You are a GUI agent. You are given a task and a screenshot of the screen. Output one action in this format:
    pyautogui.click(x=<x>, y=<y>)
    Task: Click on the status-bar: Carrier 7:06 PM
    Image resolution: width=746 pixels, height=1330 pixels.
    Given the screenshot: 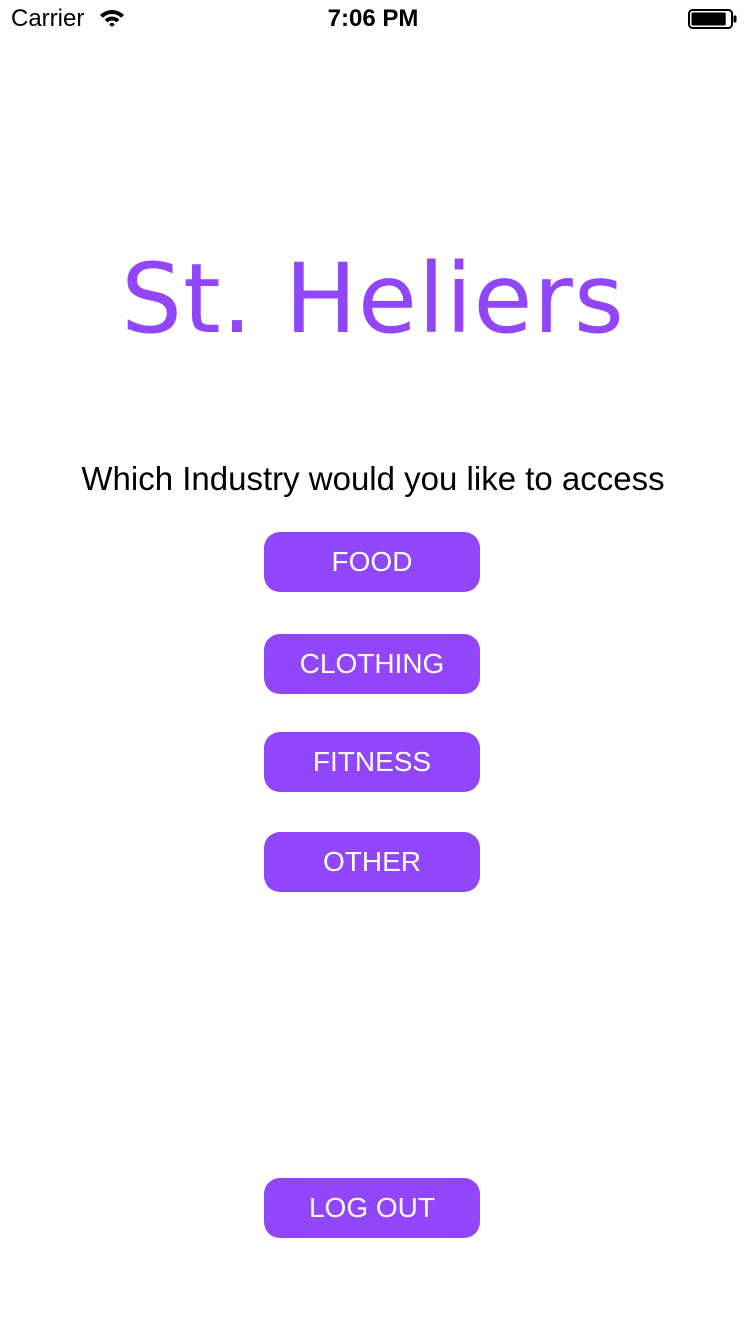 What is the action you would take?
    pyautogui.click(x=373, y=20)
    